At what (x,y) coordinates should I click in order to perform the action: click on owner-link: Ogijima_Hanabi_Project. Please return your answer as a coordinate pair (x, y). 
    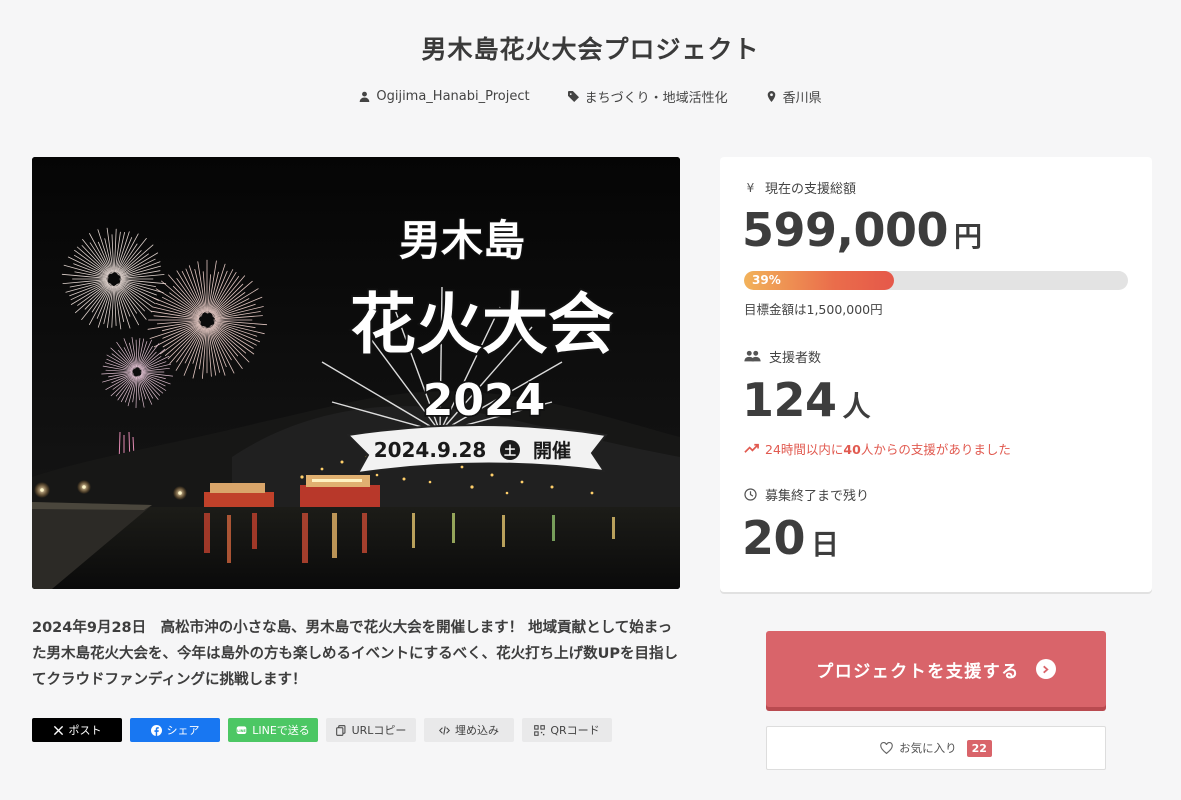
    Looking at the image, I should click on (444, 96).